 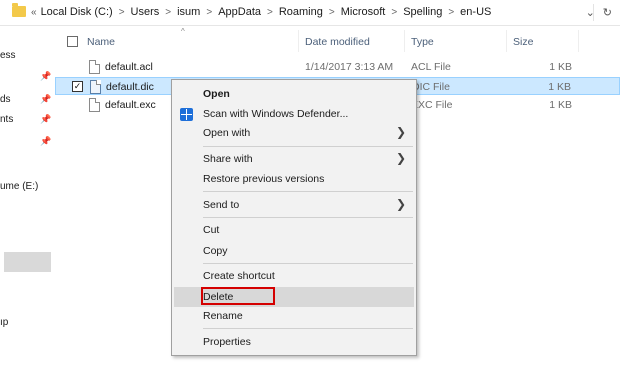 I want to click on navigation-pane: ess 📌 ds 📌 nts 📌 📌 ume (E:) ıp, so click(x=27, y=197).